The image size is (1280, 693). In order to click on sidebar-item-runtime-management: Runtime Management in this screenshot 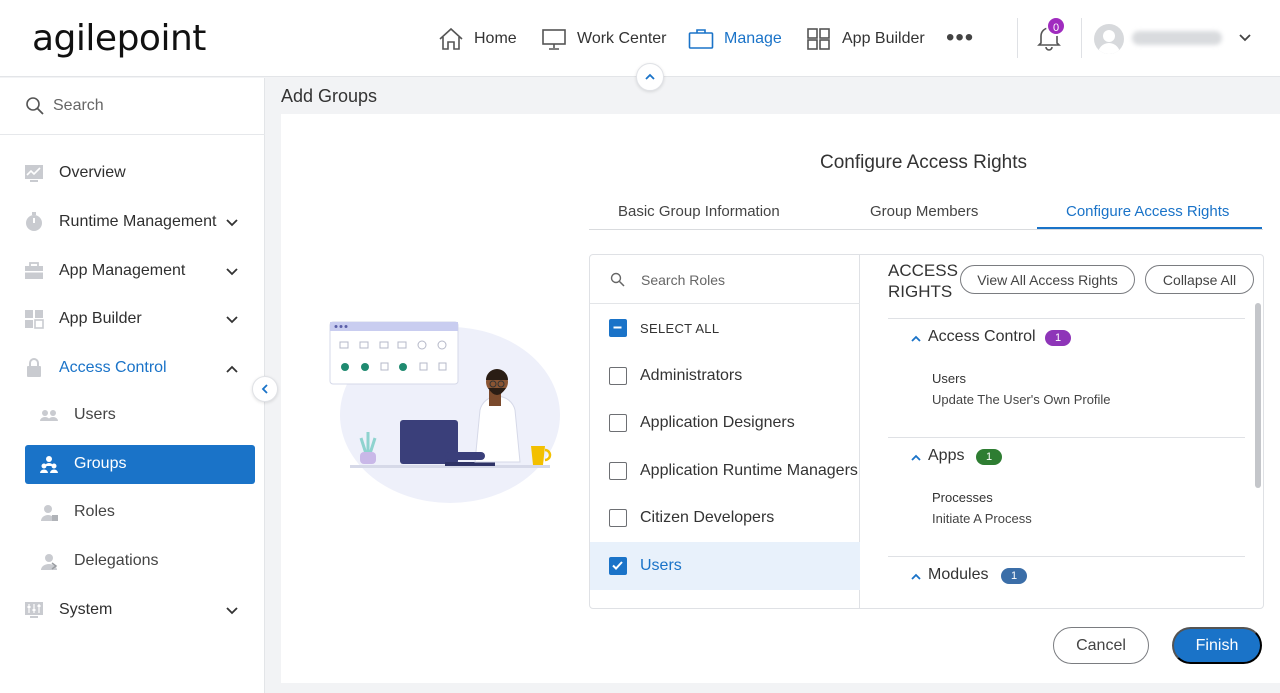, I will do `click(132, 222)`.